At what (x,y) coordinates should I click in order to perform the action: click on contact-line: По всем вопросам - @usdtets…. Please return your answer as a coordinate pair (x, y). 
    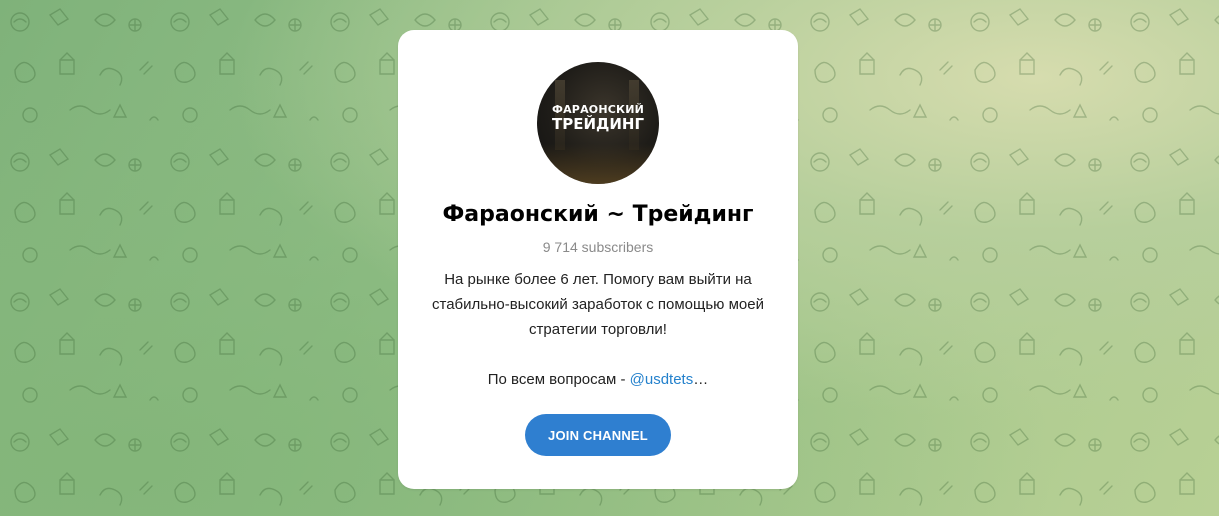
    Looking at the image, I should click on (598, 379).